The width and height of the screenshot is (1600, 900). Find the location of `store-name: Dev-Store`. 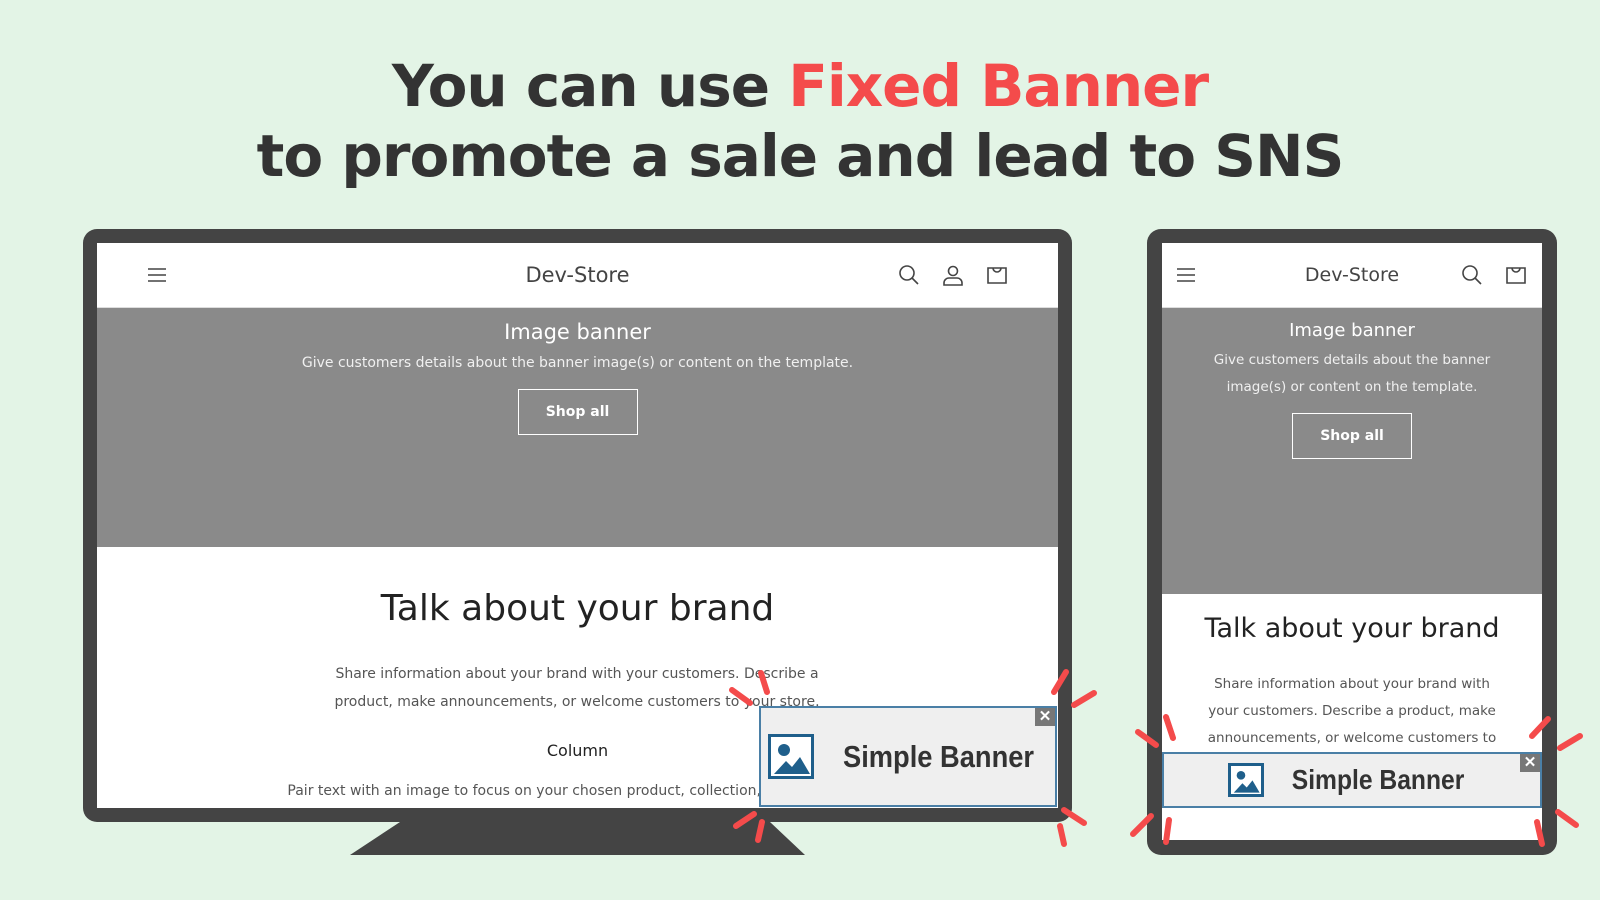

store-name: Dev-Store is located at coordinates (1352, 275).